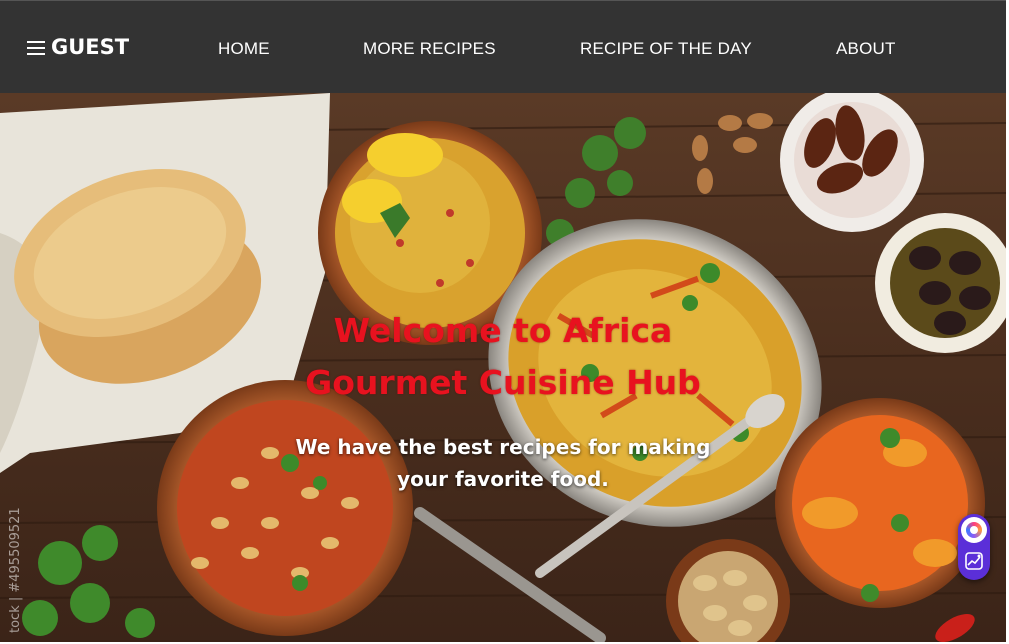 This screenshot has height=644, width=1009. I want to click on nav-link-more-recipes: MORE RECIPES, so click(429, 49).